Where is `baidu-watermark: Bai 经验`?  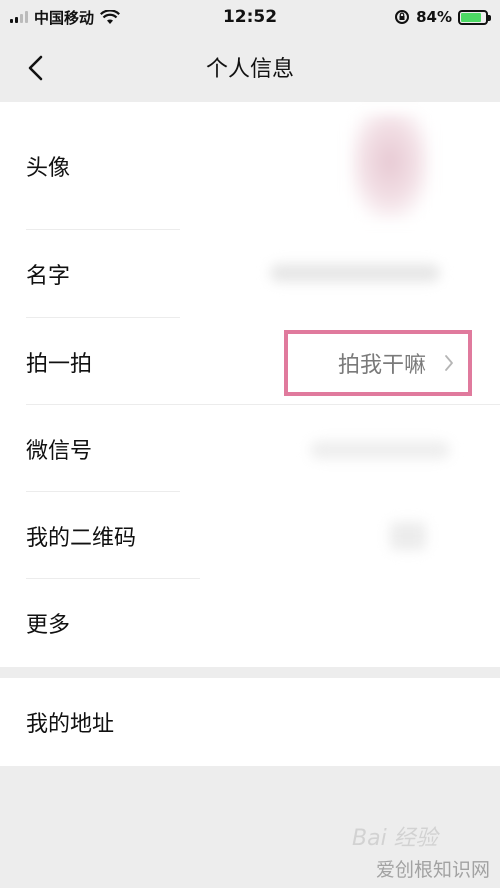
baidu-watermark: Bai 经验 is located at coordinates (395, 838).